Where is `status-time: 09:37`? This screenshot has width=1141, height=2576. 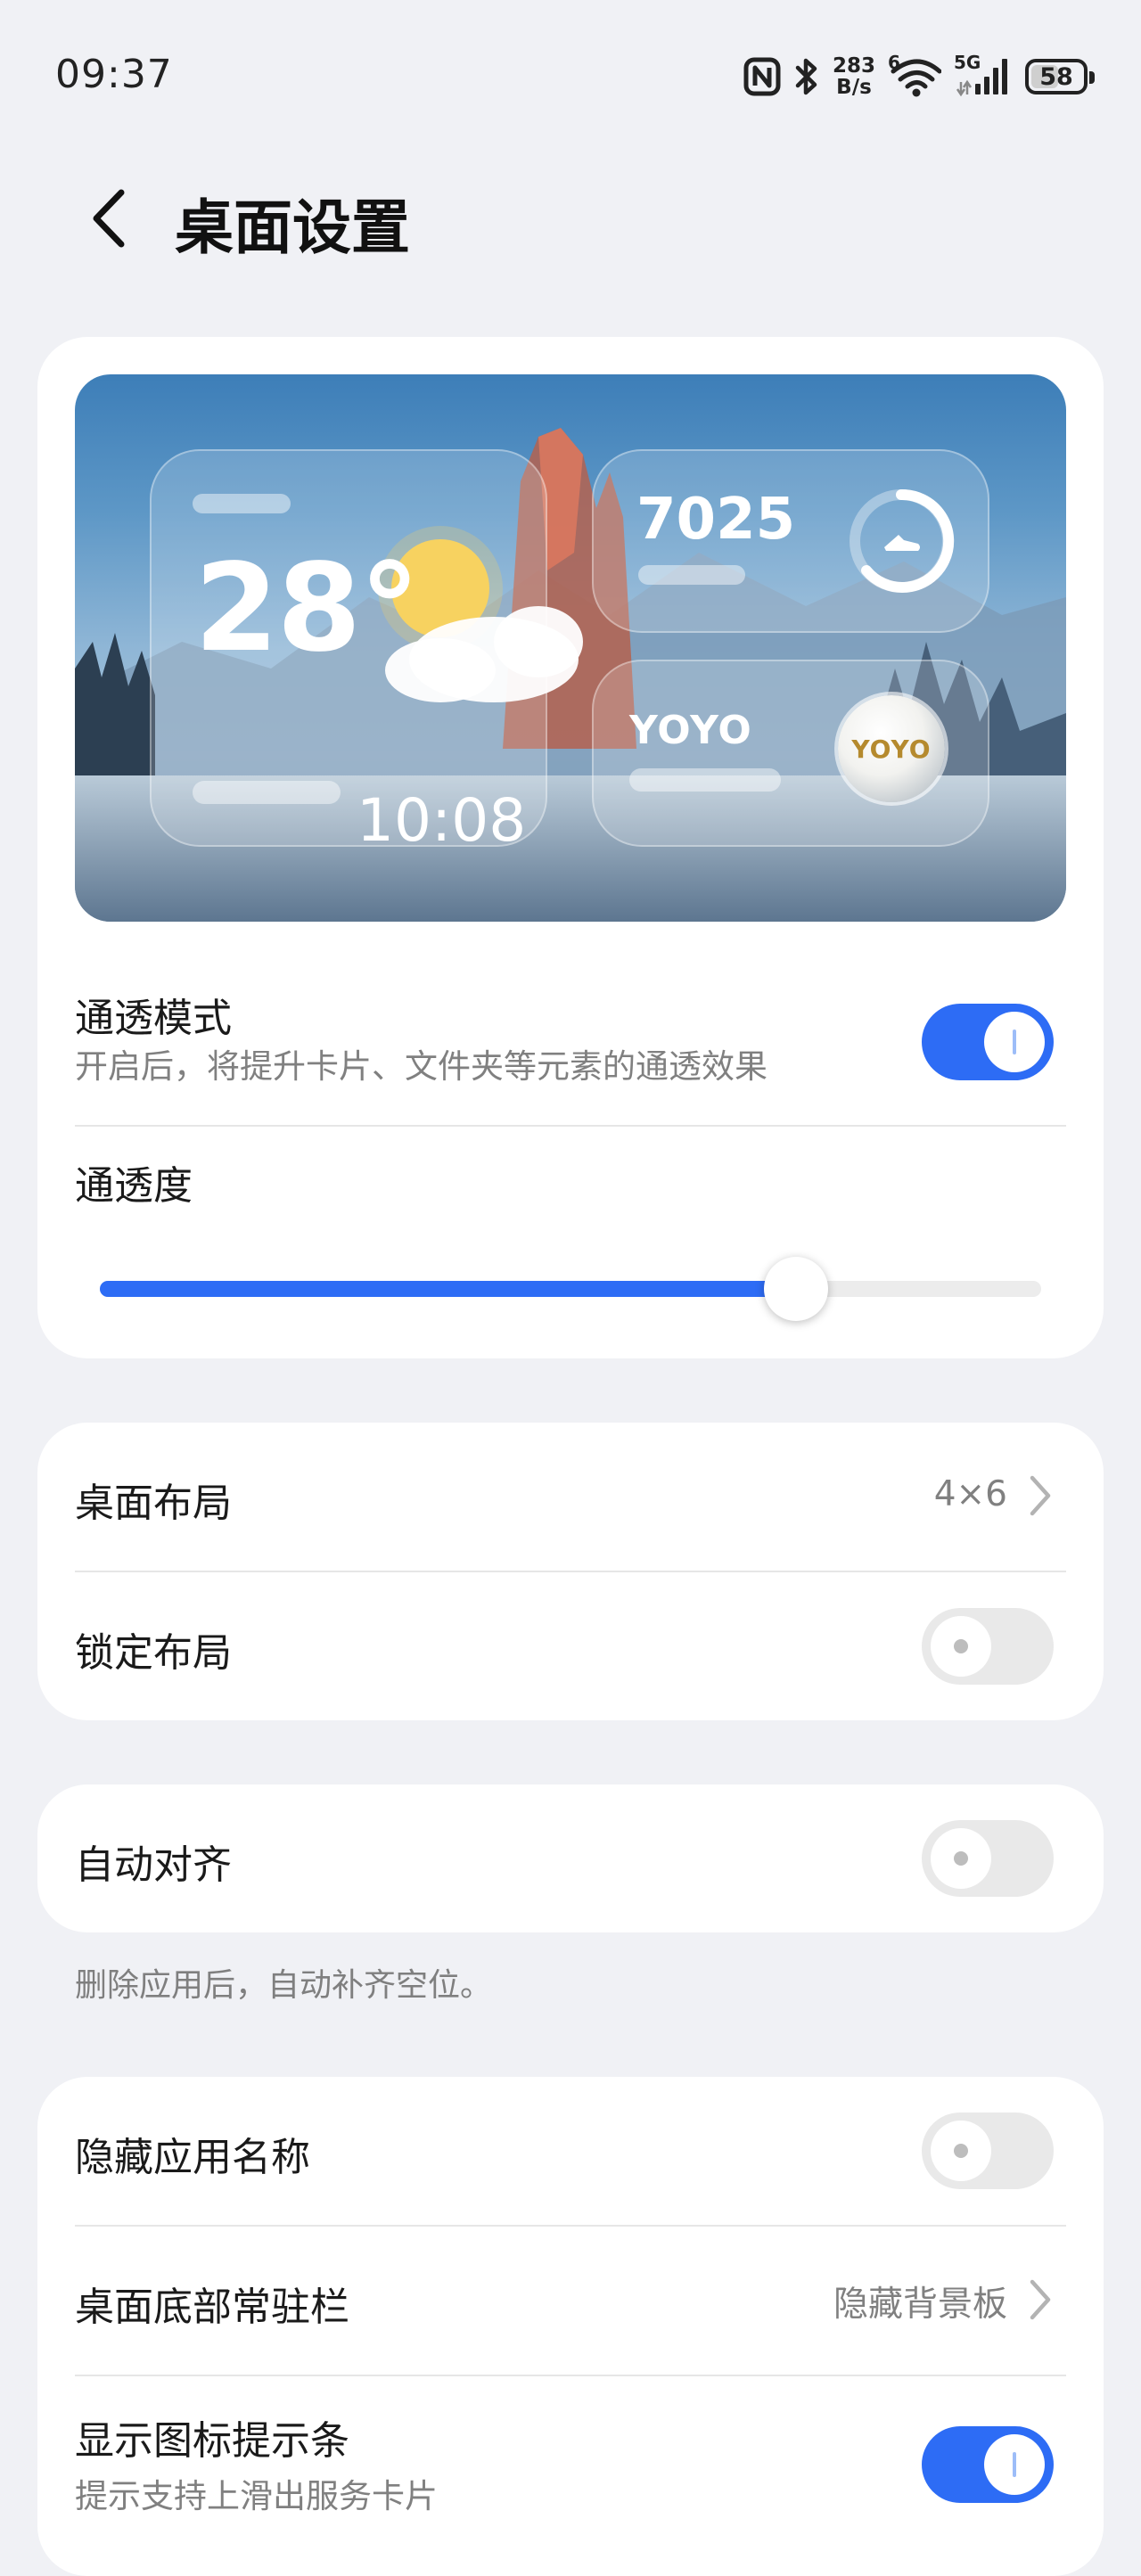 status-time: 09:37 is located at coordinates (114, 74).